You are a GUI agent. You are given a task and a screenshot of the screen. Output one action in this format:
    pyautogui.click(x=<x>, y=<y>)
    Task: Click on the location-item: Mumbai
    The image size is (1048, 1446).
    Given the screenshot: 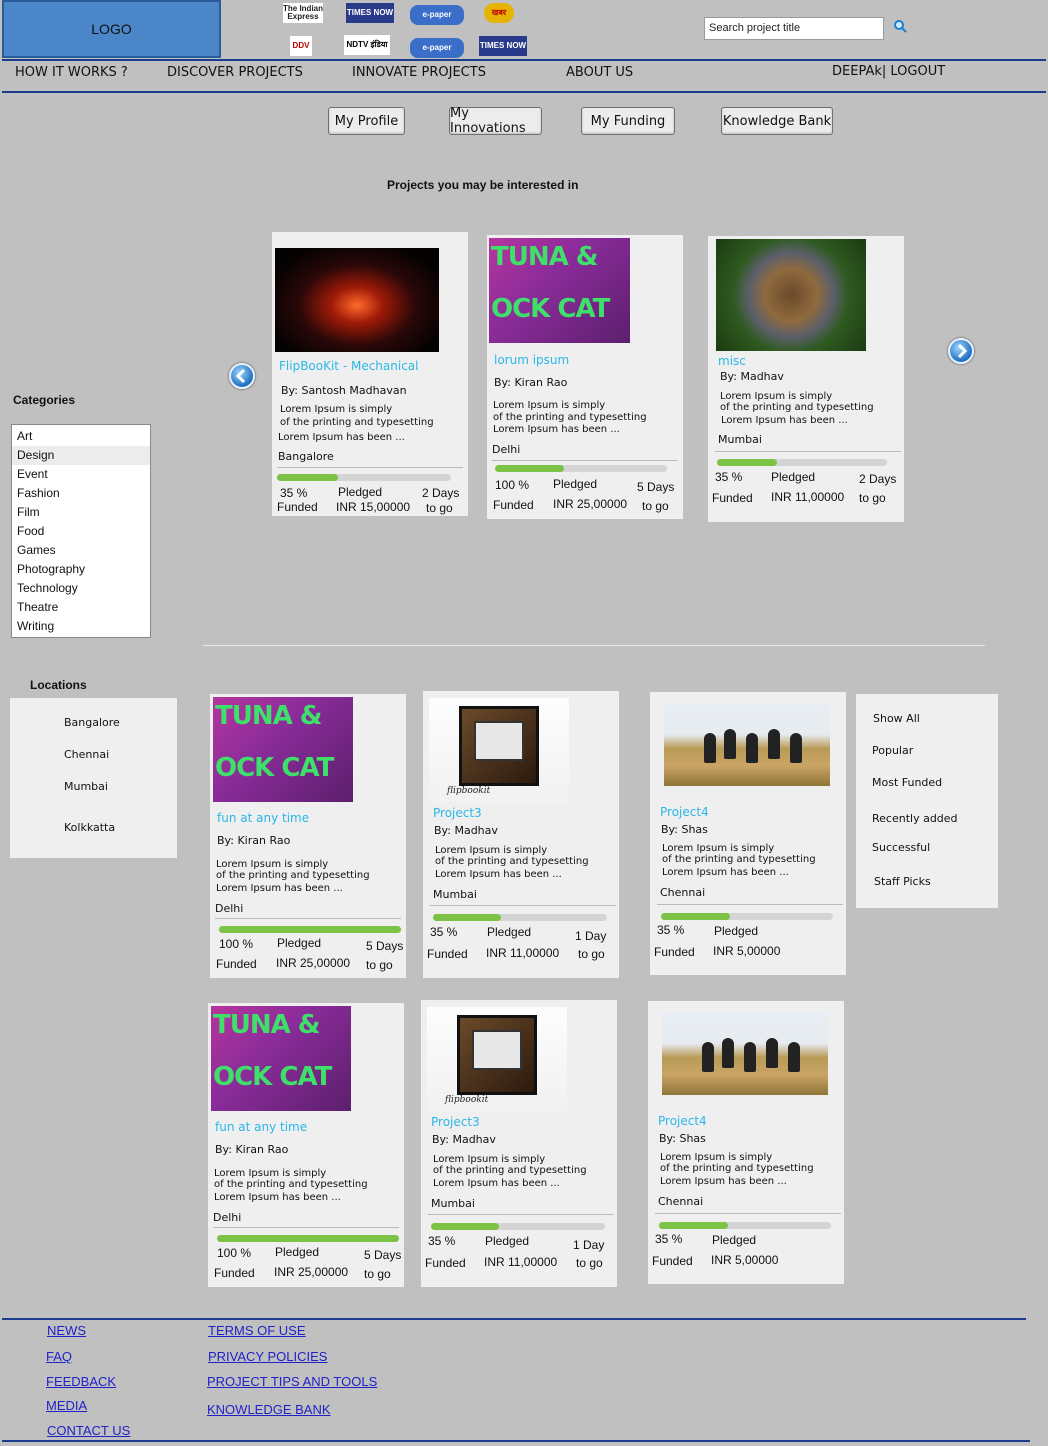 What is the action you would take?
    pyautogui.click(x=86, y=786)
    